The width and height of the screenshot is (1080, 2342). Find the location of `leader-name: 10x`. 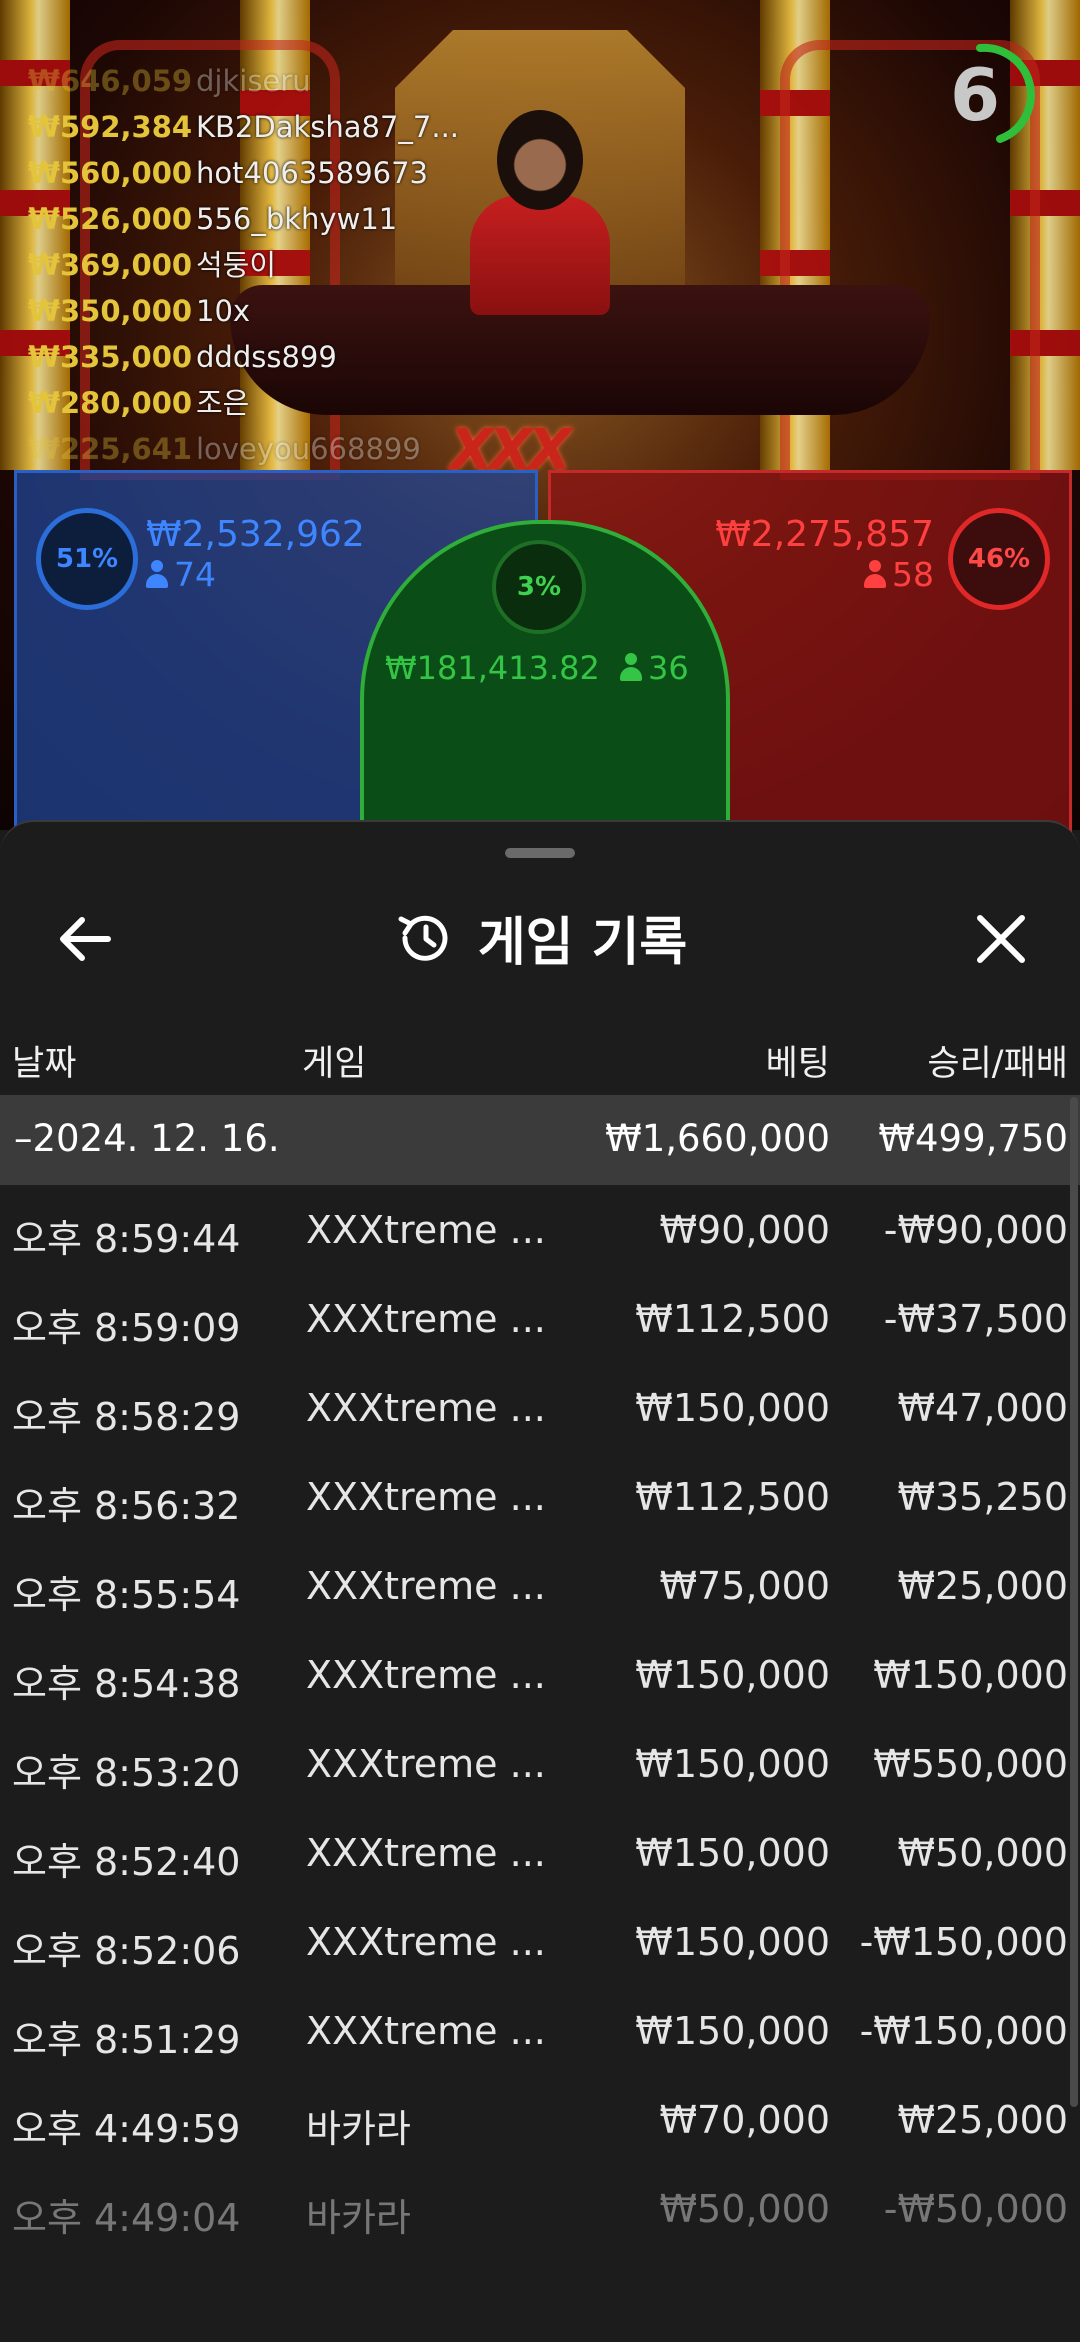

leader-name: 10x is located at coordinates (223, 311).